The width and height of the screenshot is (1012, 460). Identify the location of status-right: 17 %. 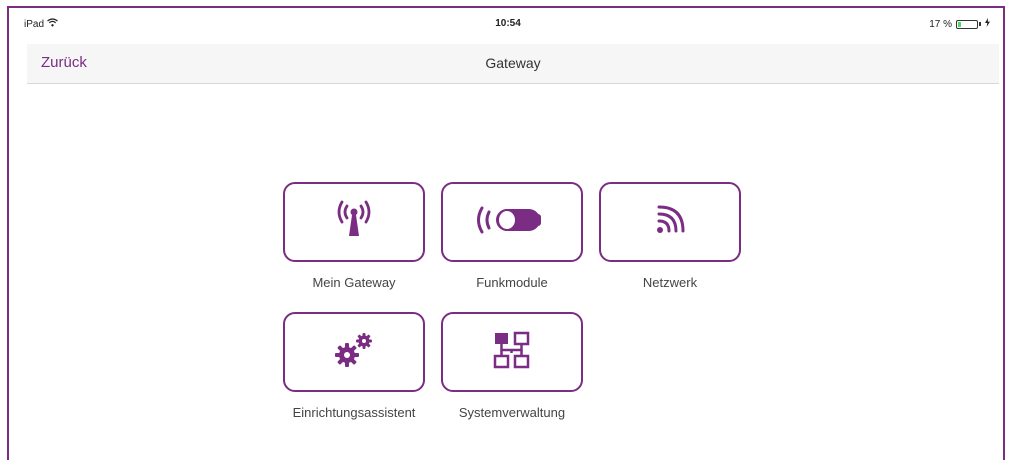
(959, 24).